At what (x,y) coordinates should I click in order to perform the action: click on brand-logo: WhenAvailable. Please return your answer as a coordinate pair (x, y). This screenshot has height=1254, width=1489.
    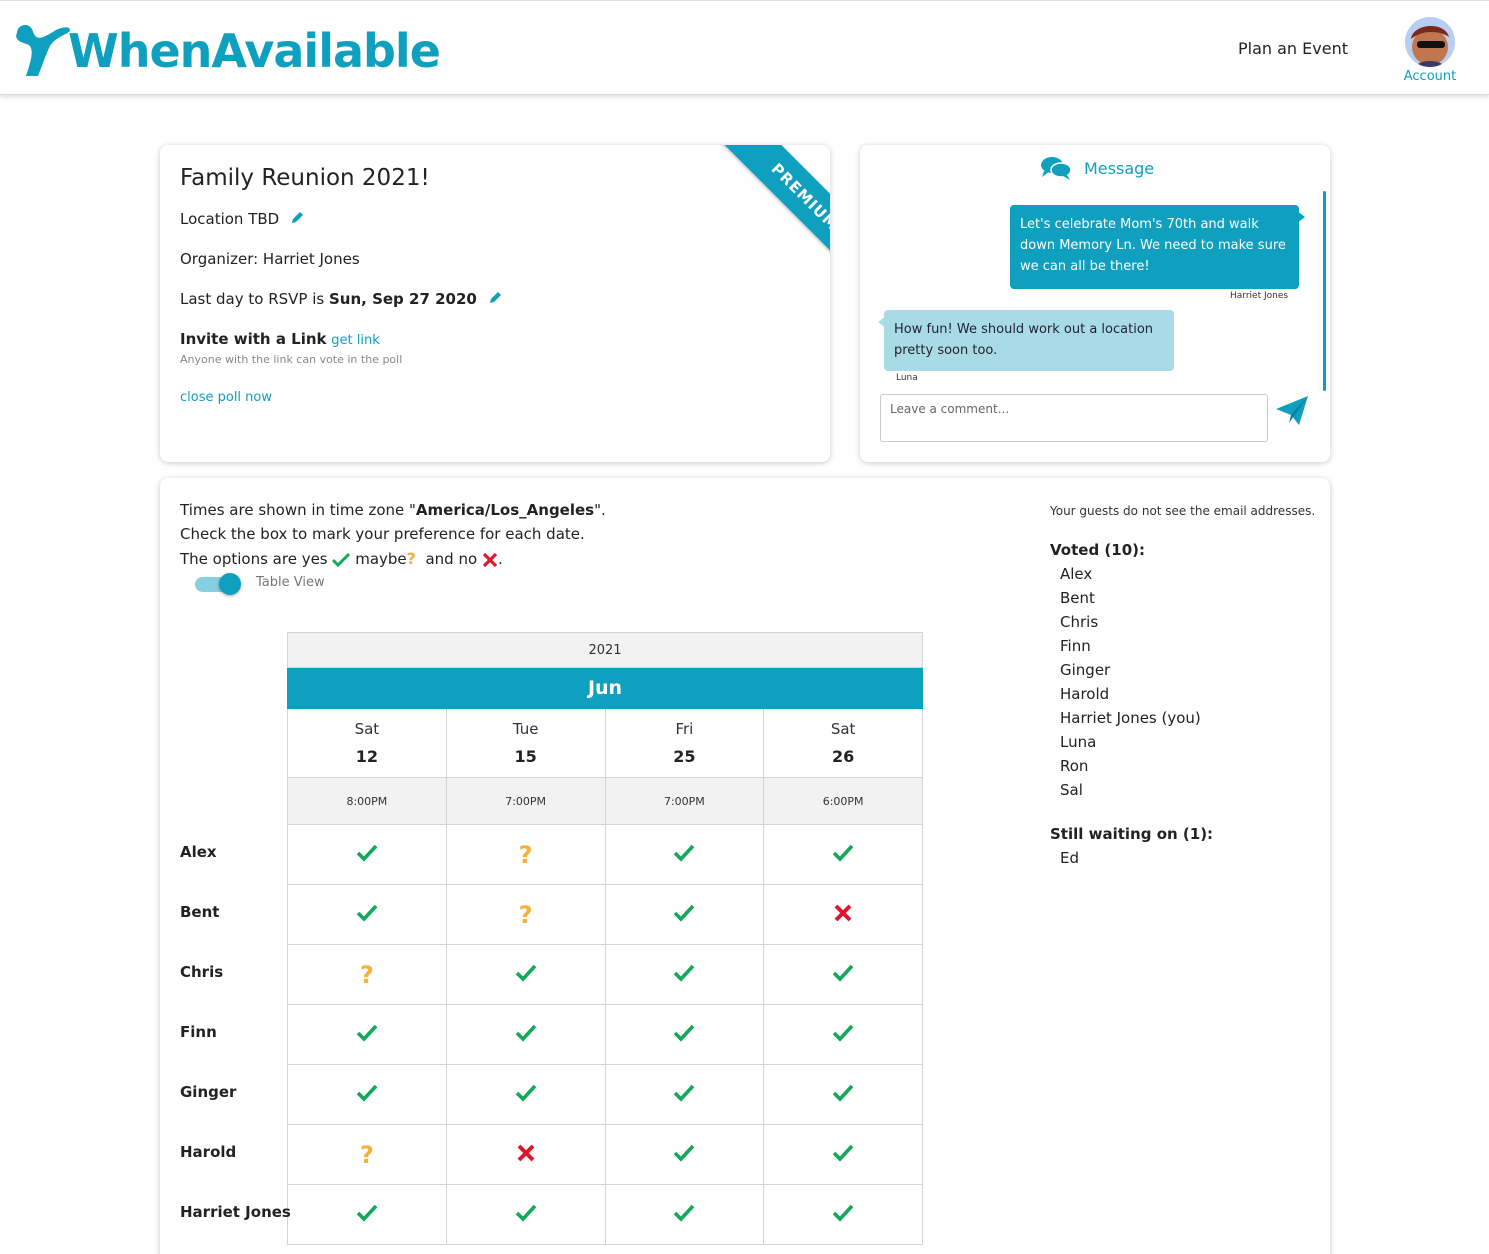
    Looking at the image, I should click on (226, 51).